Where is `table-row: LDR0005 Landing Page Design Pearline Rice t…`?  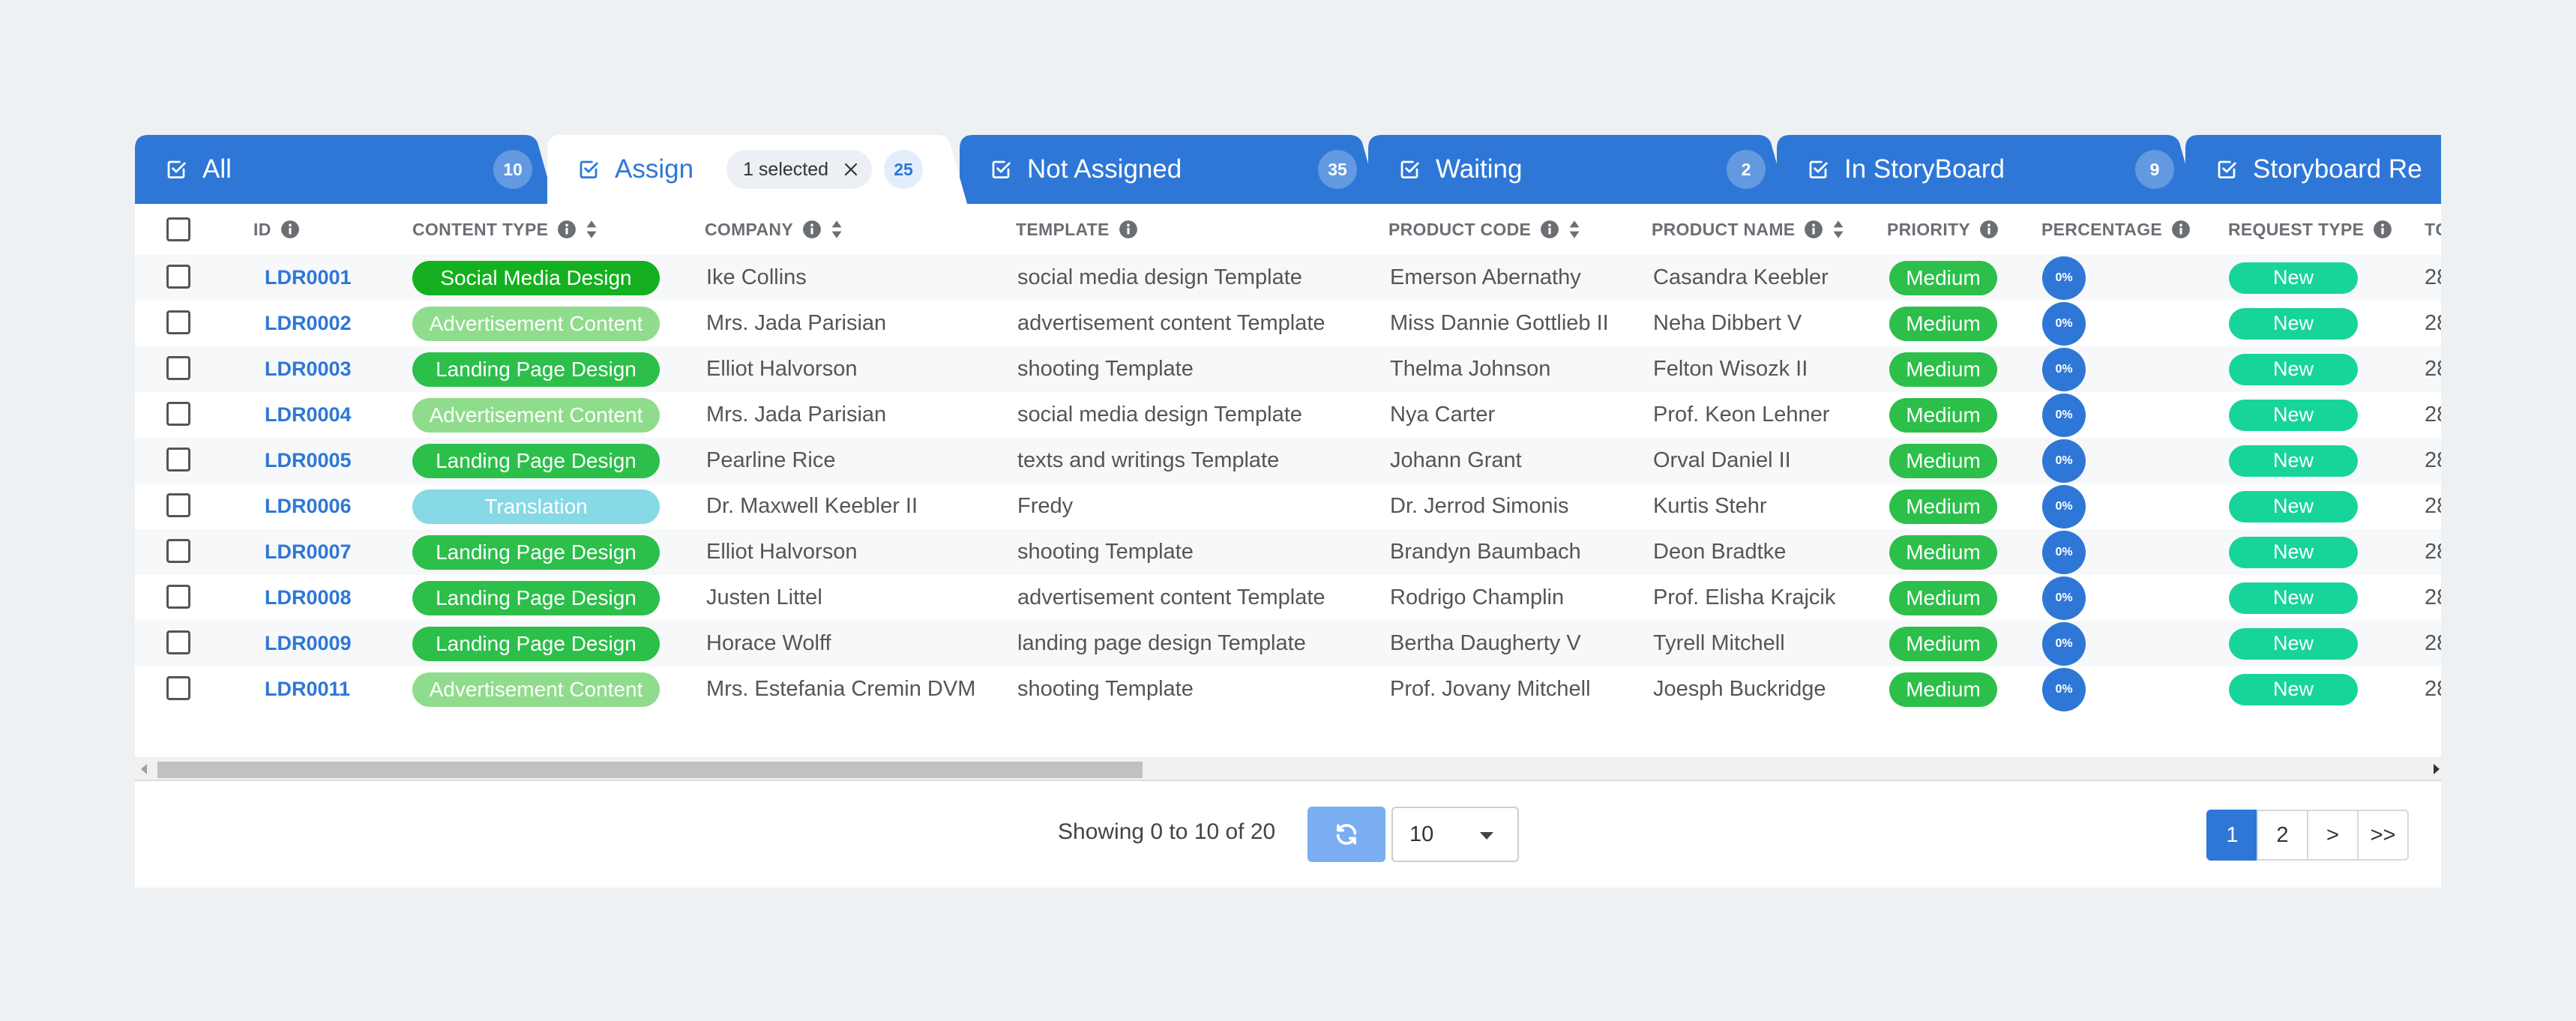 table-row: LDR0005 Landing Page Design Pearline Rice t… is located at coordinates (1288, 461).